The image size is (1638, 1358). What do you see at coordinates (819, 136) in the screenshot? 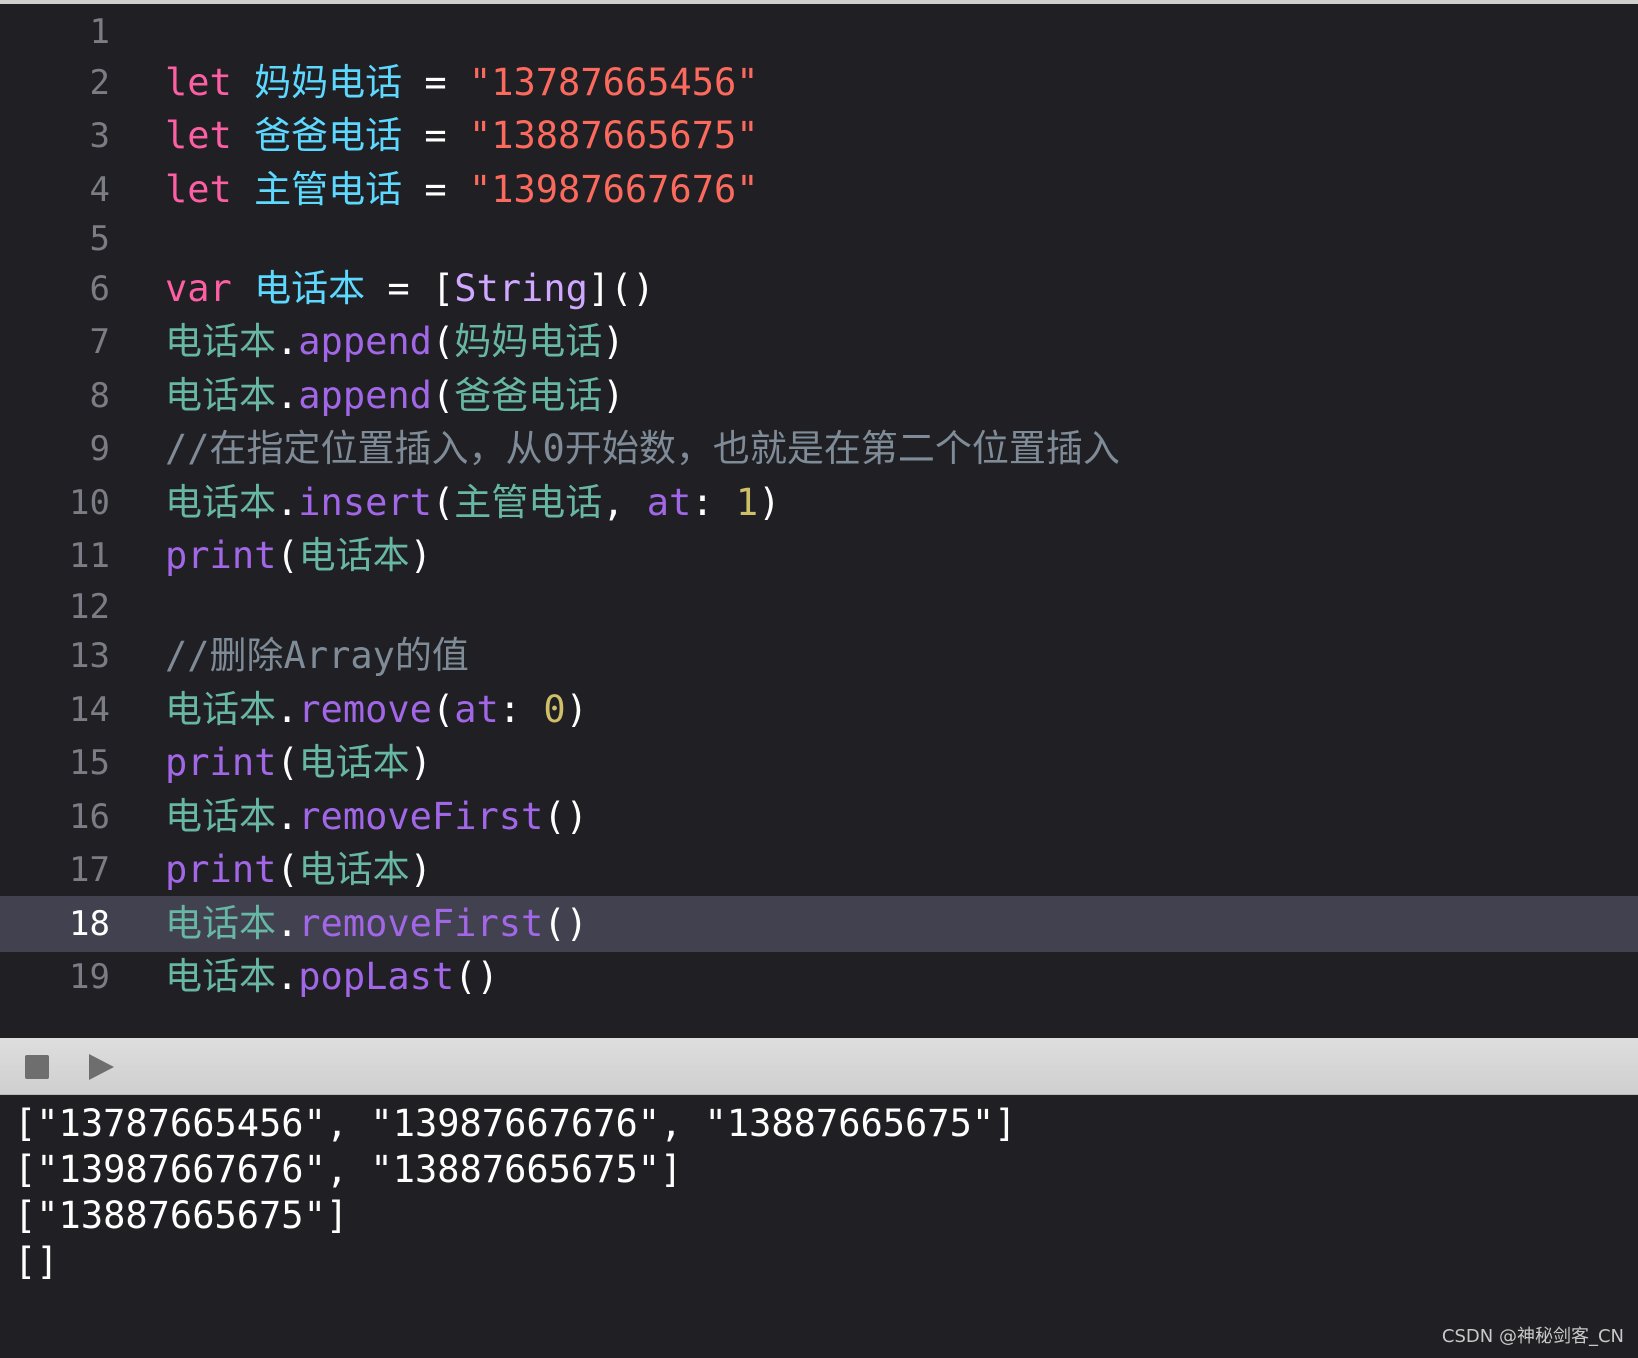
I see `code-line: 3 let 爸爸电话 = "13887665675"` at bounding box center [819, 136].